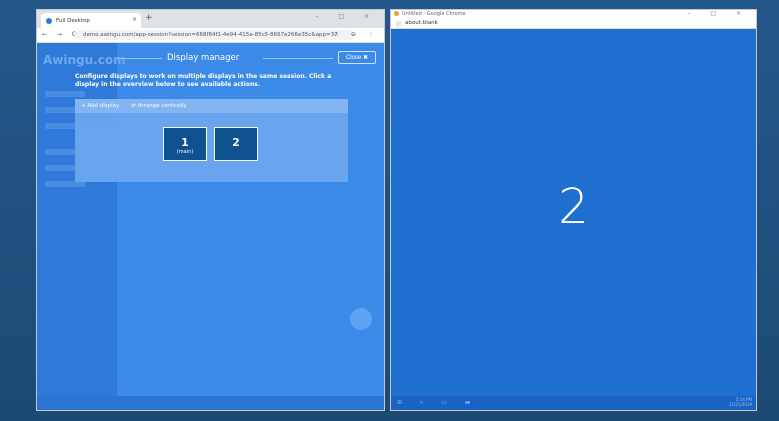 This screenshot has width=779, height=421. Describe the element at coordinates (421, 23) in the screenshot. I see `url-field: about:blank` at that location.